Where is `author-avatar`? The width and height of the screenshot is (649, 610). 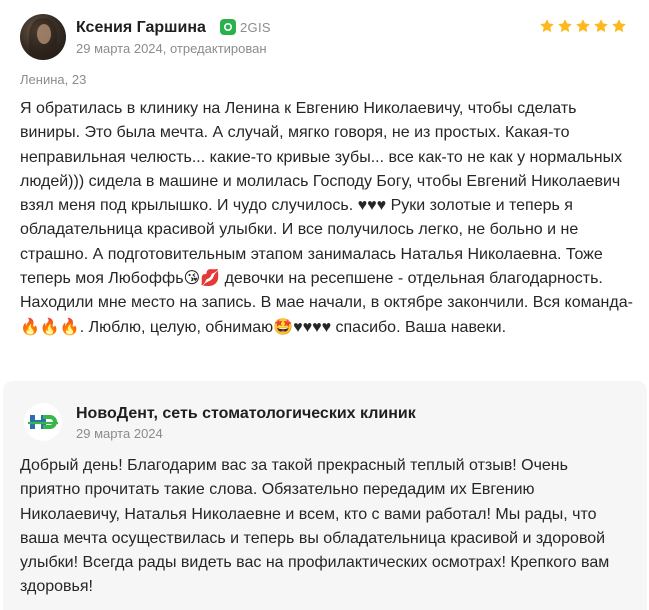
author-avatar is located at coordinates (43, 37).